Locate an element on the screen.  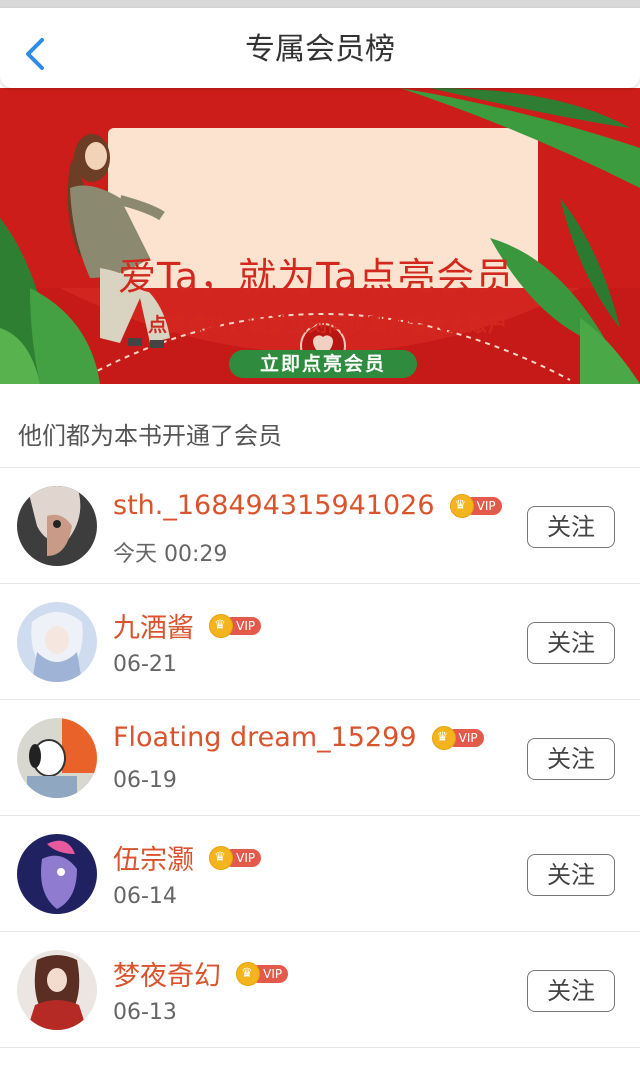
top-nav-bar: 专属会员榜 is located at coordinates (320, 48).